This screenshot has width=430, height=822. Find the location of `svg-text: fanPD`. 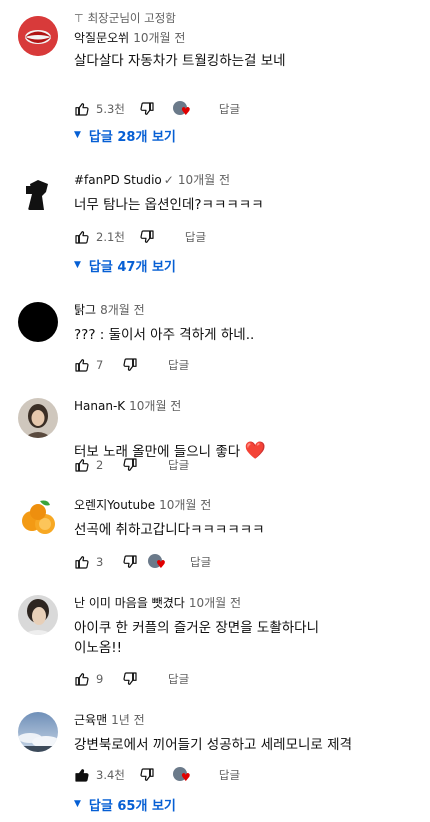

svg-text: fanPD is located at coordinates (51, 201).